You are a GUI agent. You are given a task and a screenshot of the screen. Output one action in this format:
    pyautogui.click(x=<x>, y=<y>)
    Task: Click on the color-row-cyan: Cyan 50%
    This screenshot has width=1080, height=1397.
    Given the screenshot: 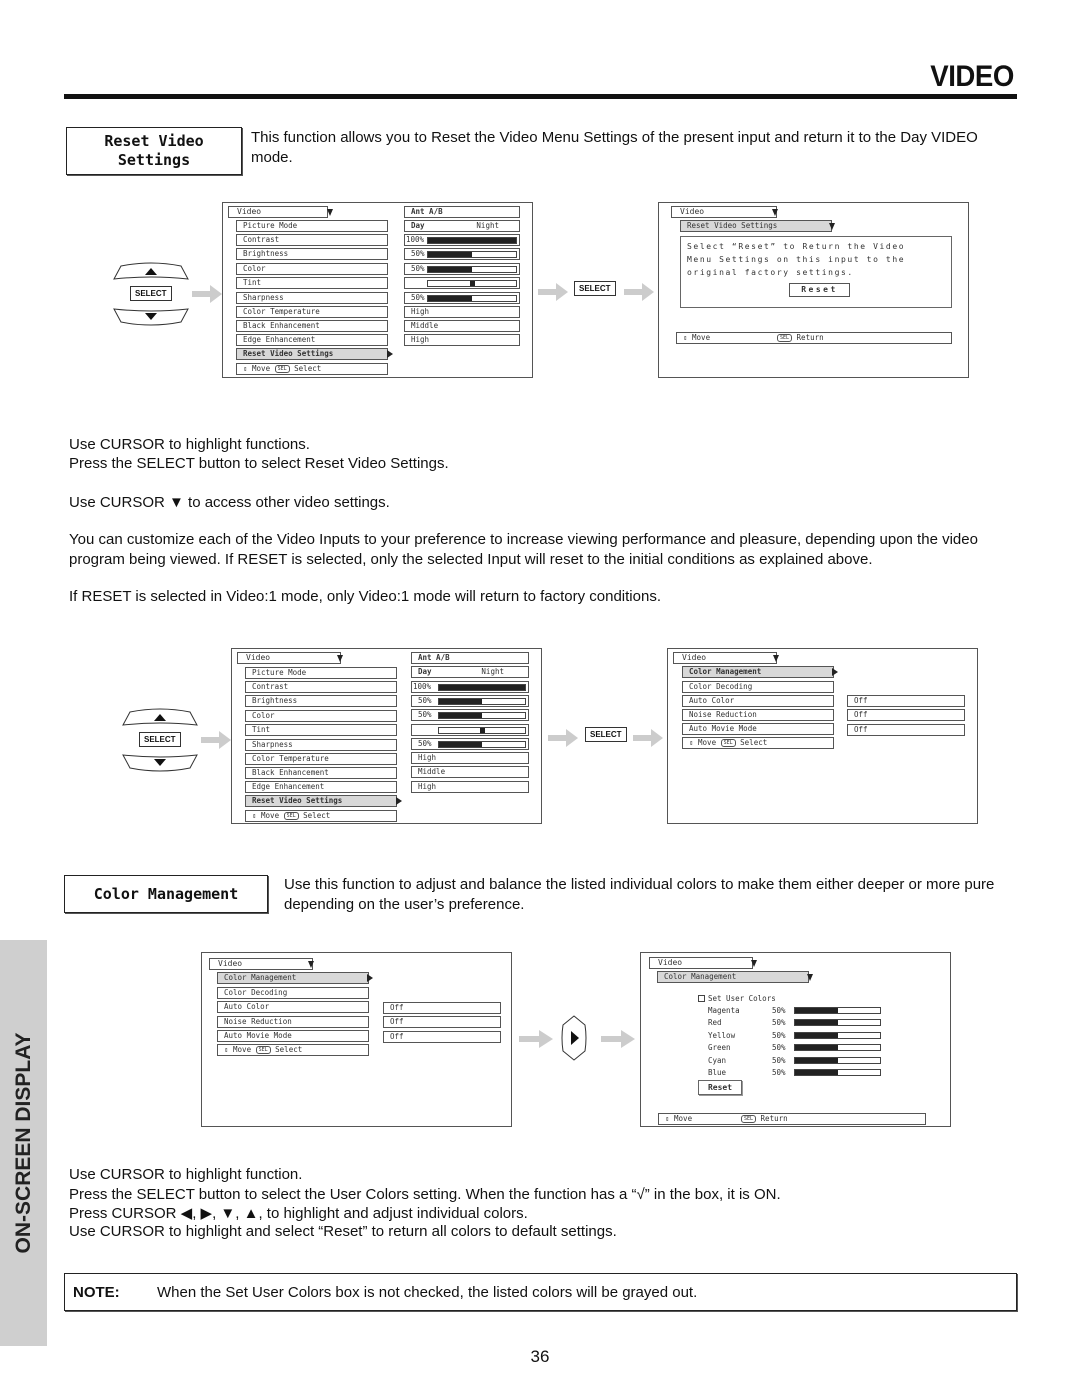 What is the action you would take?
    pyautogui.click(x=798, y=1061)
    